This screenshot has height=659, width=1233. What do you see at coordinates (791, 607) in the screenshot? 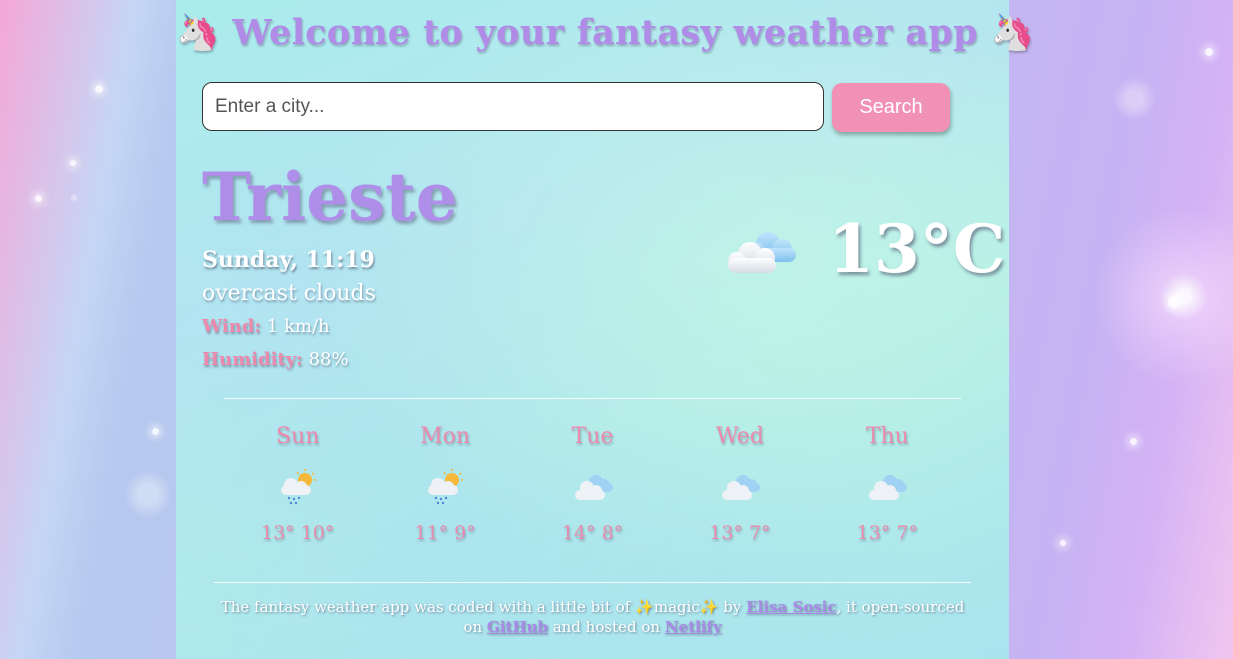
I see `author-link: Elisa Sosic` at bounding box center [791, 607].